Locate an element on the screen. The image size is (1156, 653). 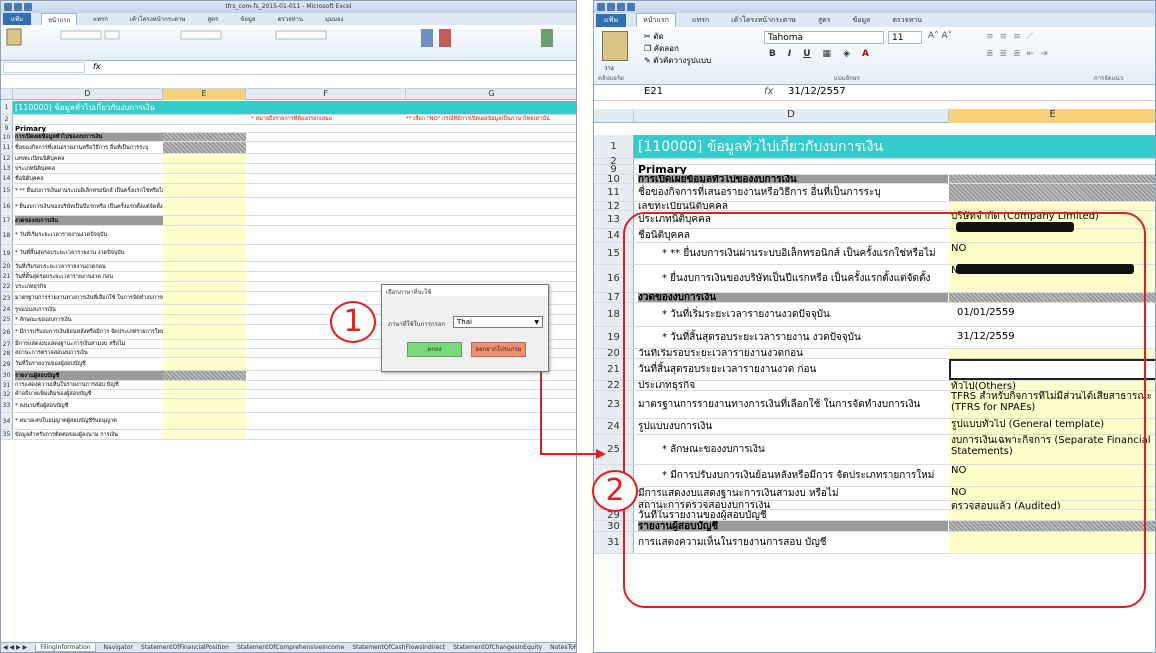
callout-one: 1 is located at coordinates (353, 322).